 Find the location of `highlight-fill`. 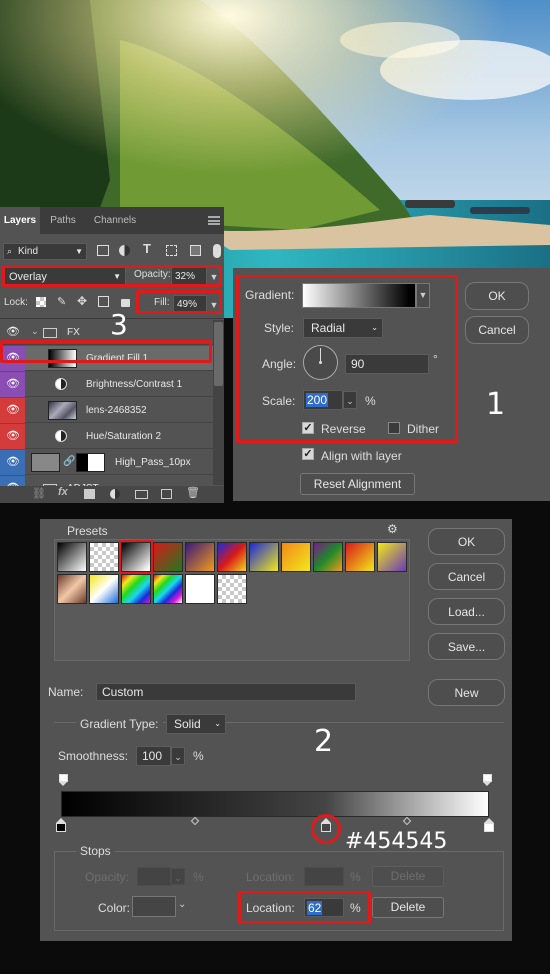

highlight-fill is located at coordinates (179, 302).